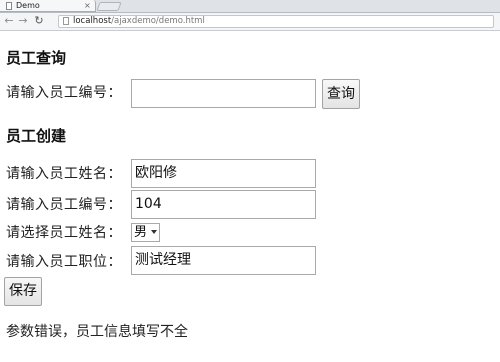 Image resolution: width=500 pixels, height=362 pixels. Describe the element at coordinates (223, 260) in the screenshot. I see `position-input: 测试经理` at that location.